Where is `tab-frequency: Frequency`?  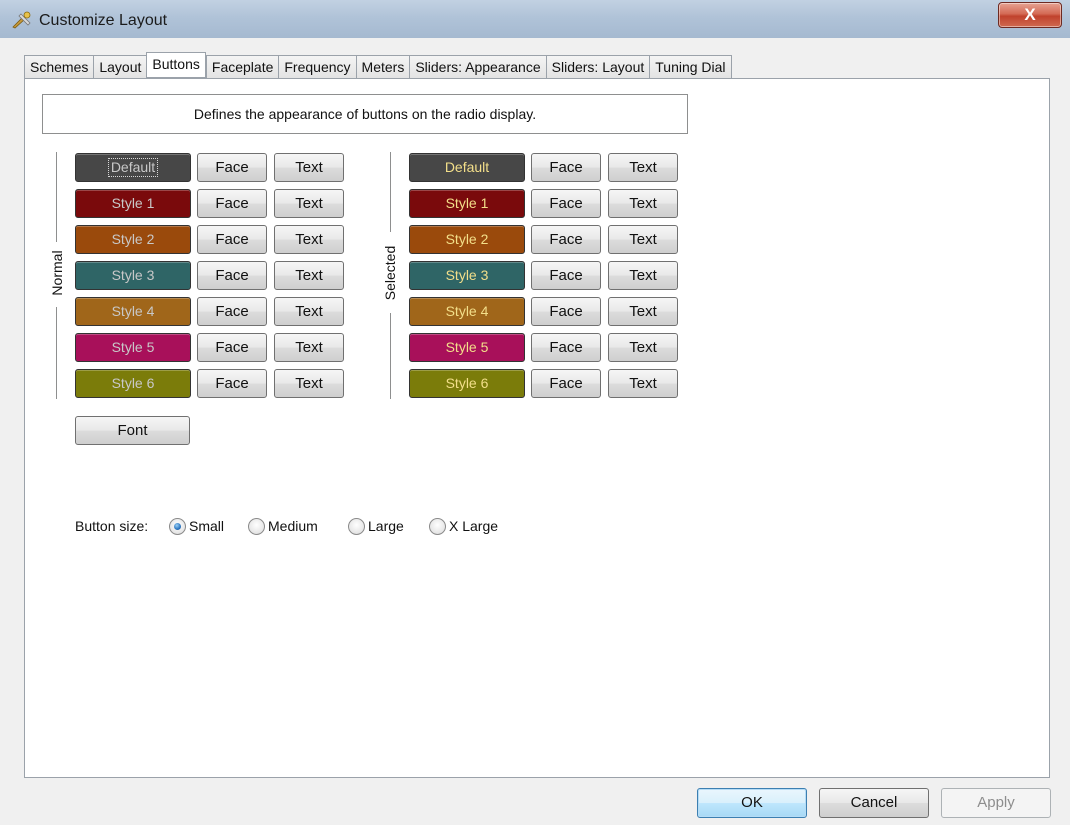 tab-frequency: Frequency is located at coordinates (317, 66).